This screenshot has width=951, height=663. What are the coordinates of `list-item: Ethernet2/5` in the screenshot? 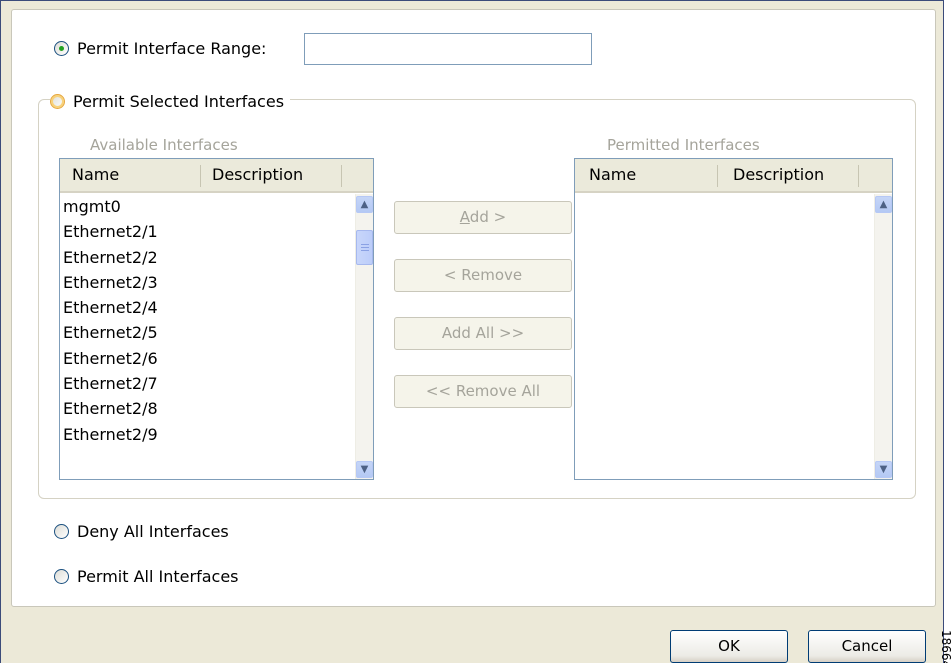 It's located at (109, 332).